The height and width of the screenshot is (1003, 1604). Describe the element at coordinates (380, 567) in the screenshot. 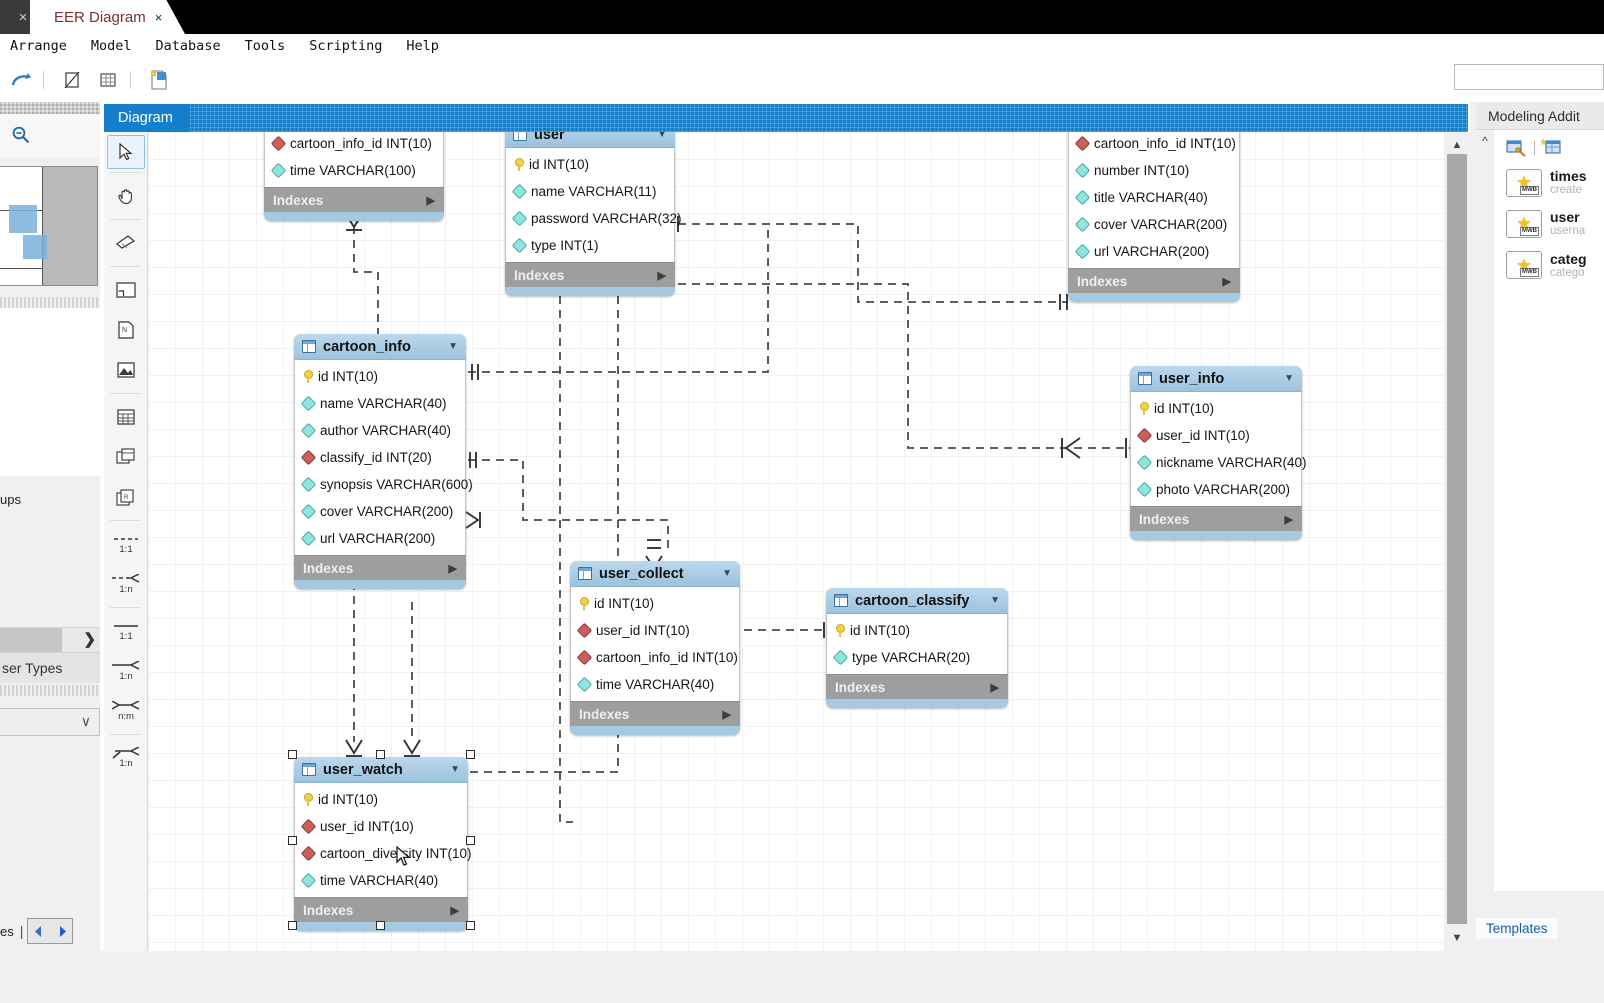

I see `table-cartoon-info-indexes: Indexes ▶` at that location.